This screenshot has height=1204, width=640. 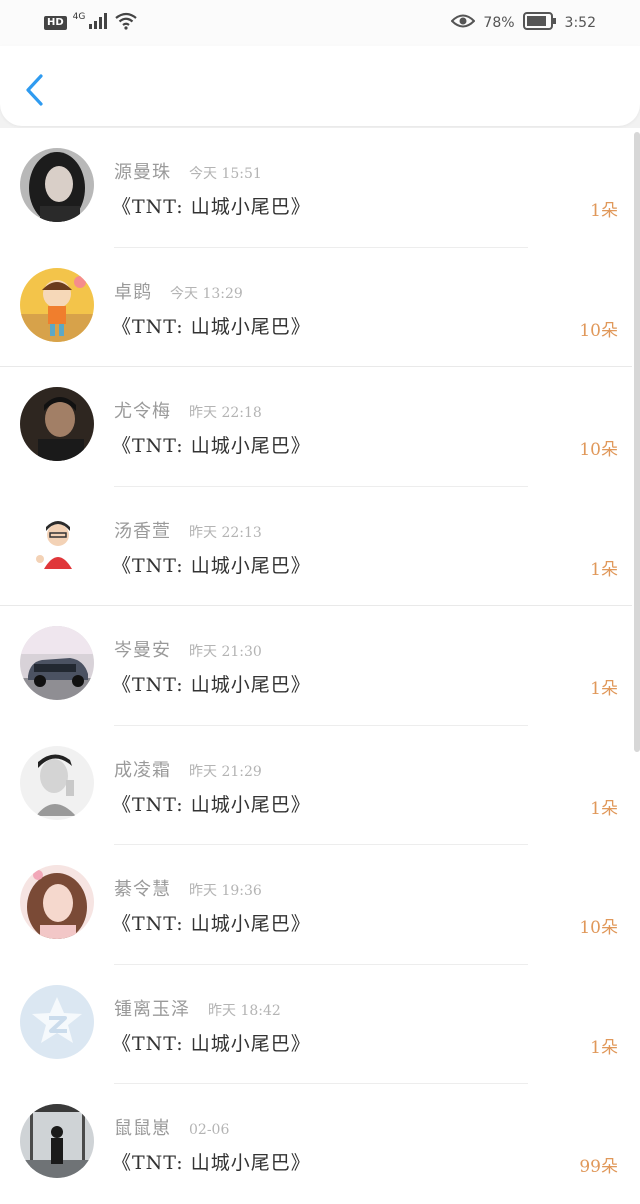 What do you see at coordinates (197, 1008) in the screenshot?
I see `record-meta: 锺离玉泽 昨天 18:42` at bounding box center [197, 1008].